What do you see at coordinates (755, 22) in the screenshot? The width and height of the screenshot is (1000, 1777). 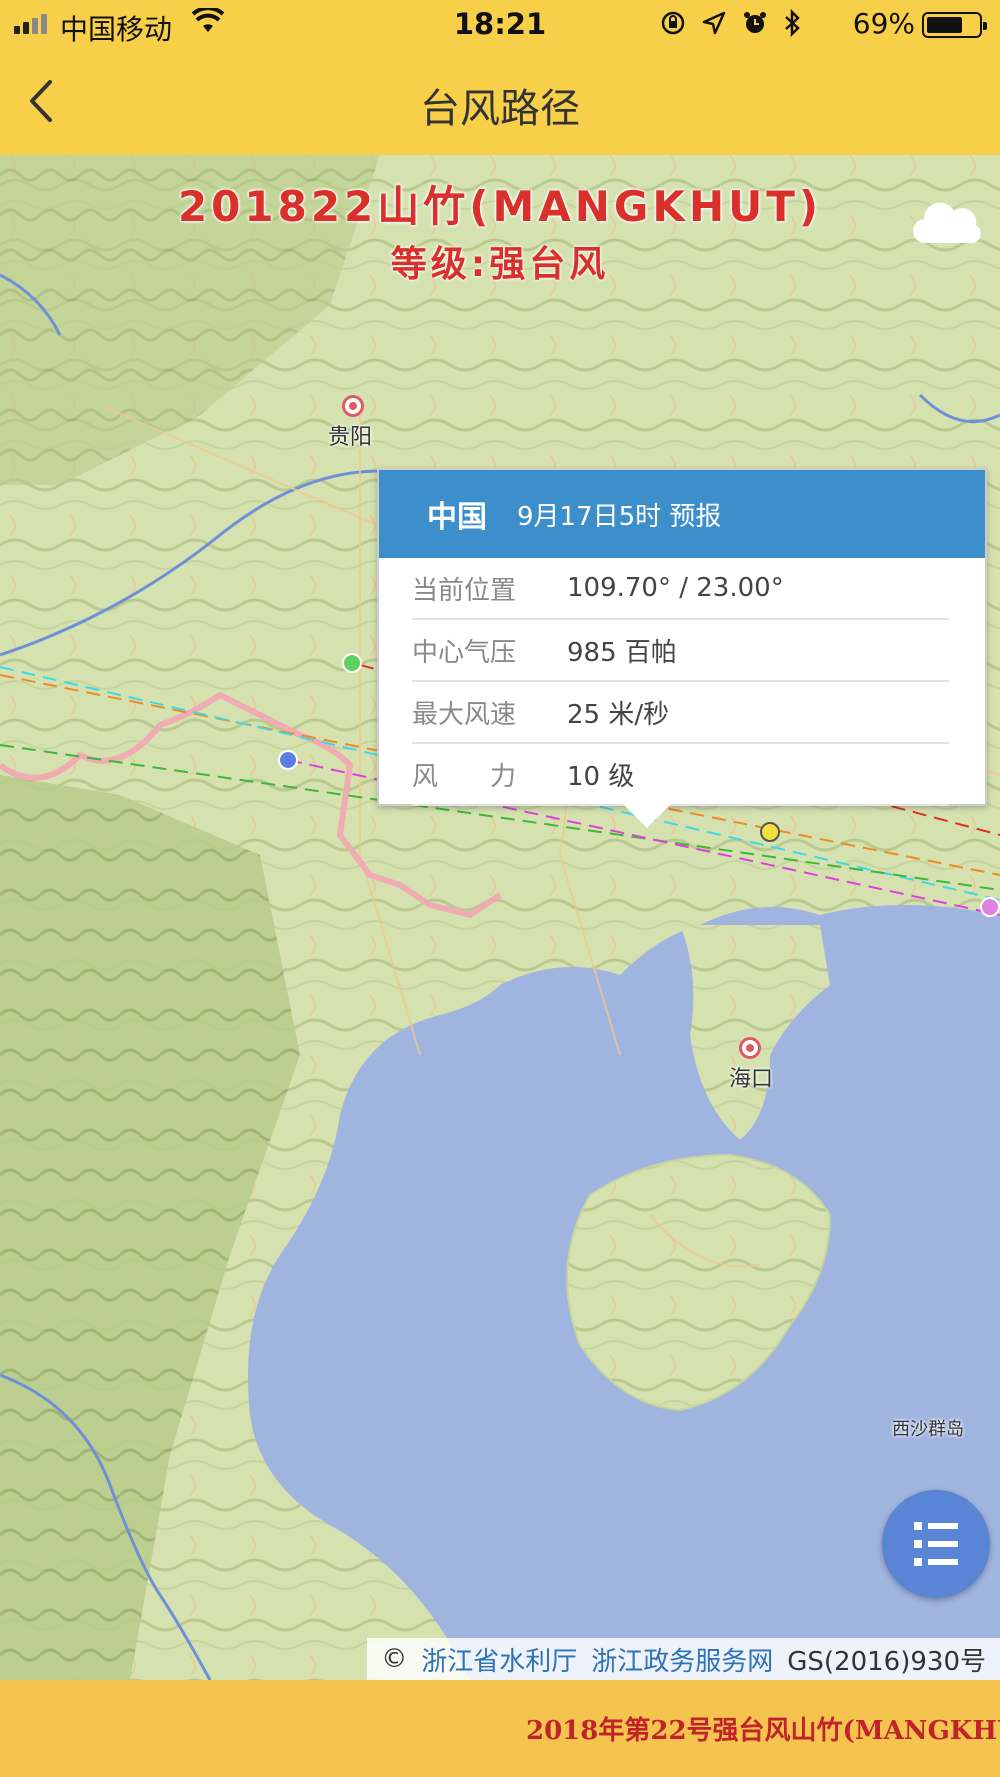 I see `alarm-icon` at bounding box center [755, 22].